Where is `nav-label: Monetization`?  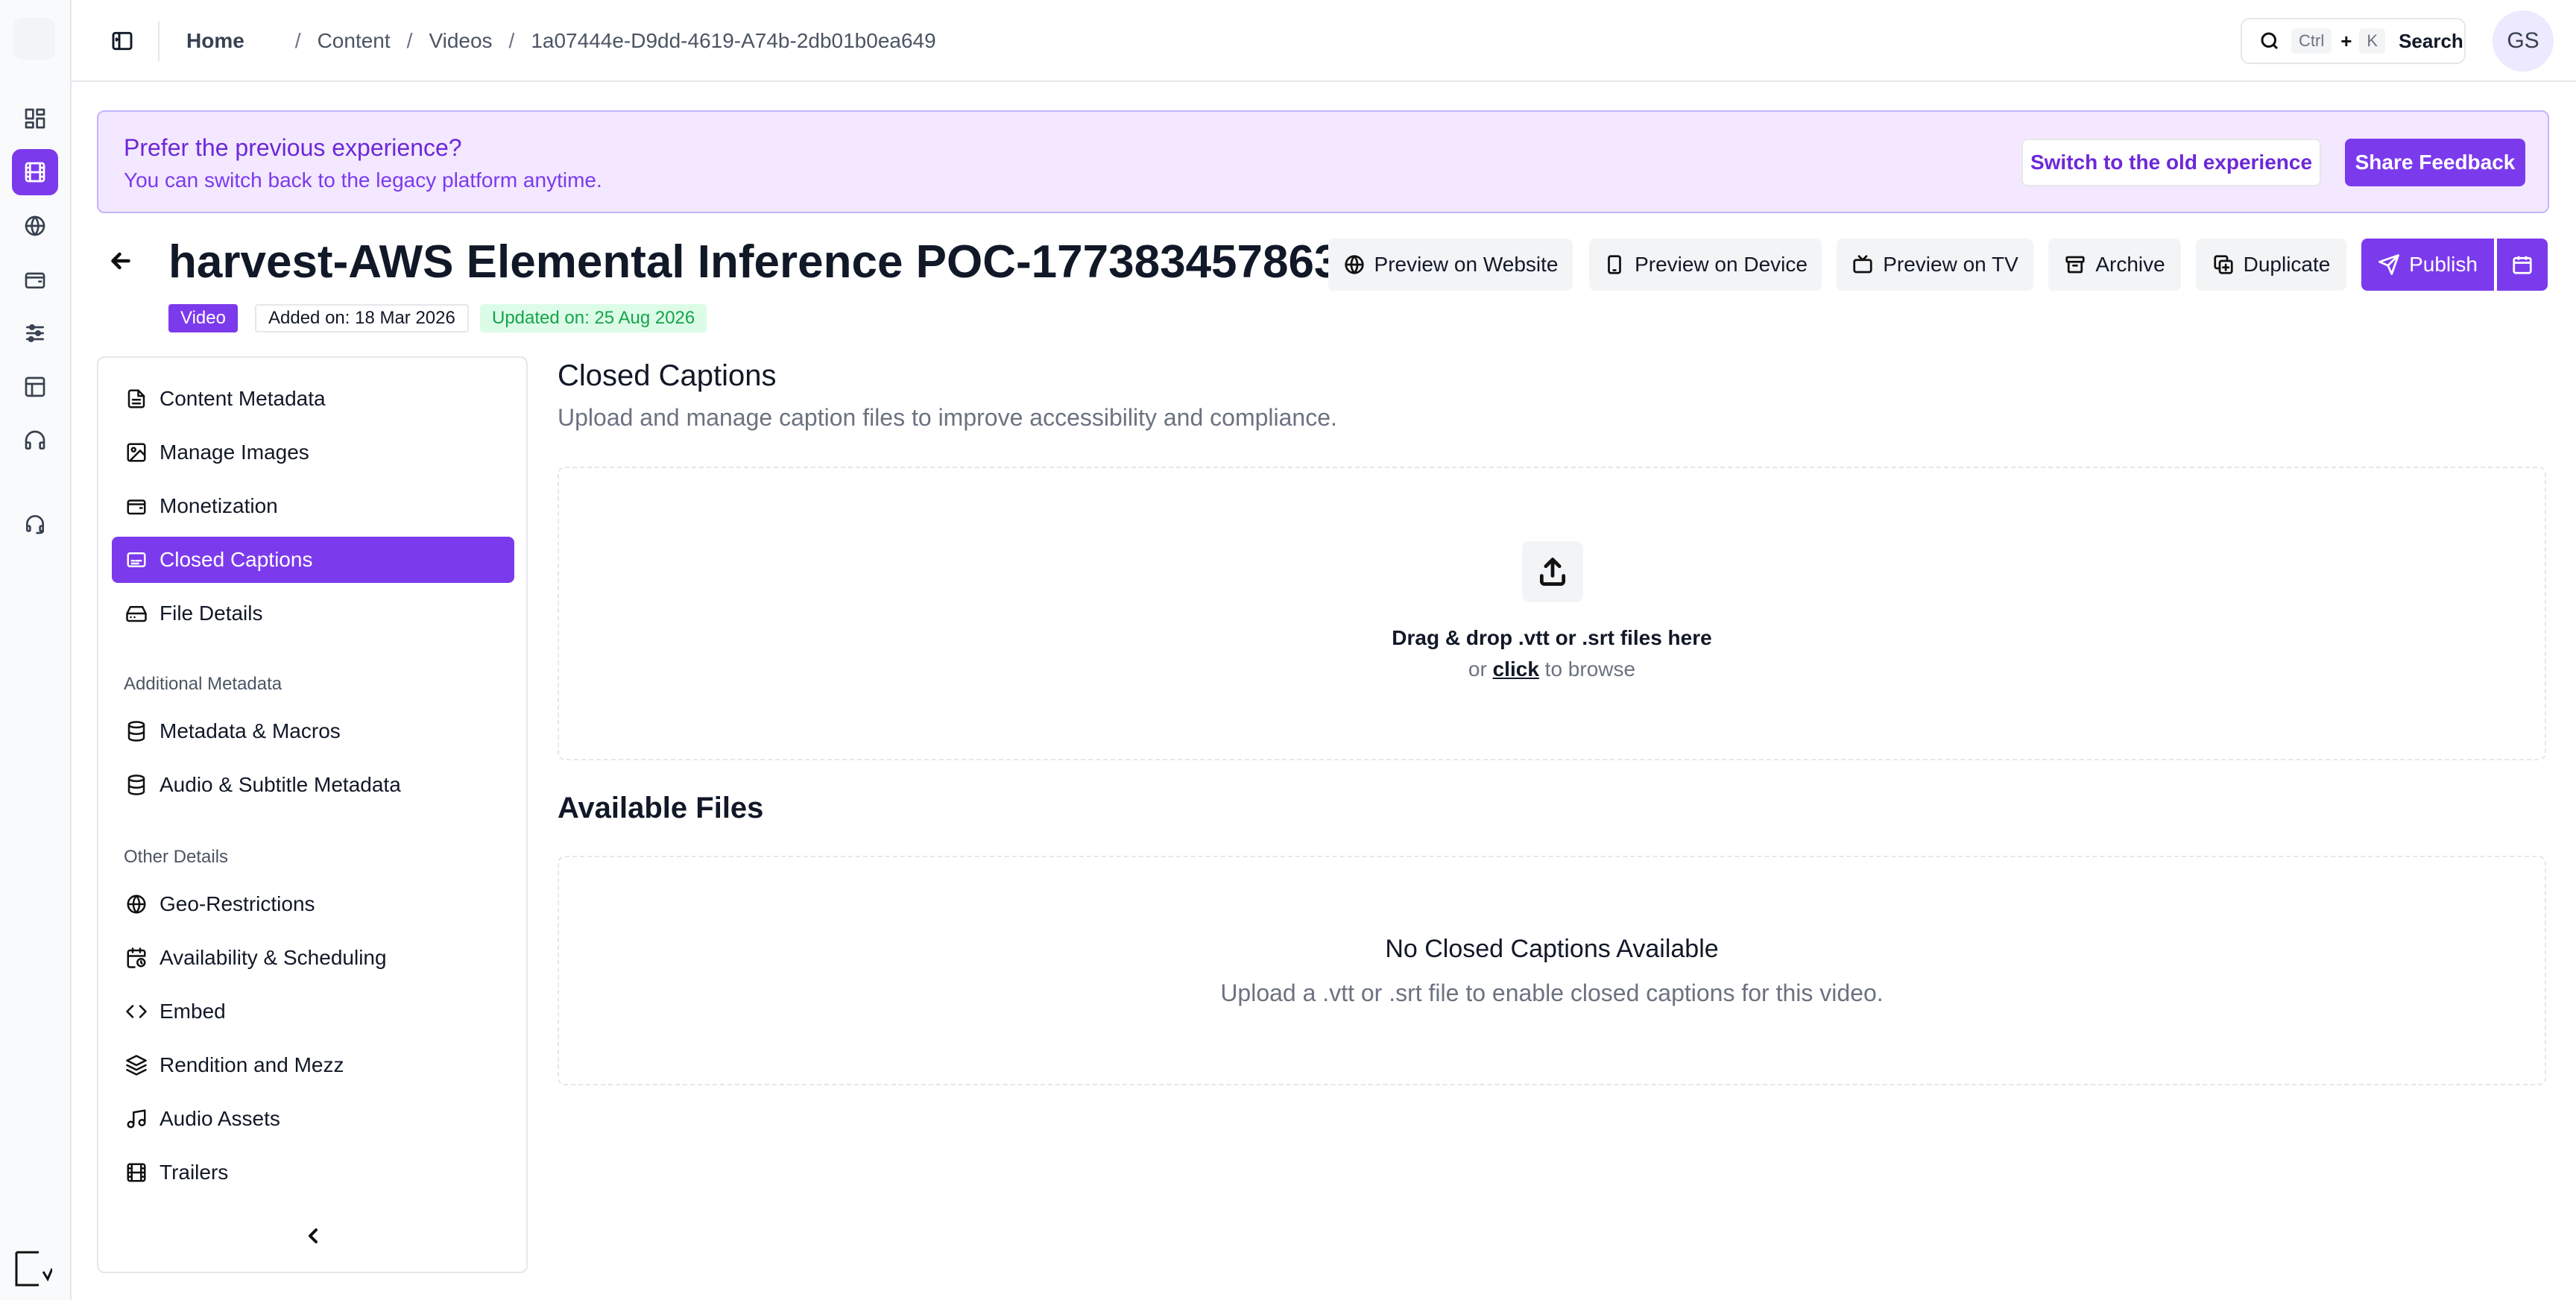
nav-label: Monetization is located at coordinates (219, 505).